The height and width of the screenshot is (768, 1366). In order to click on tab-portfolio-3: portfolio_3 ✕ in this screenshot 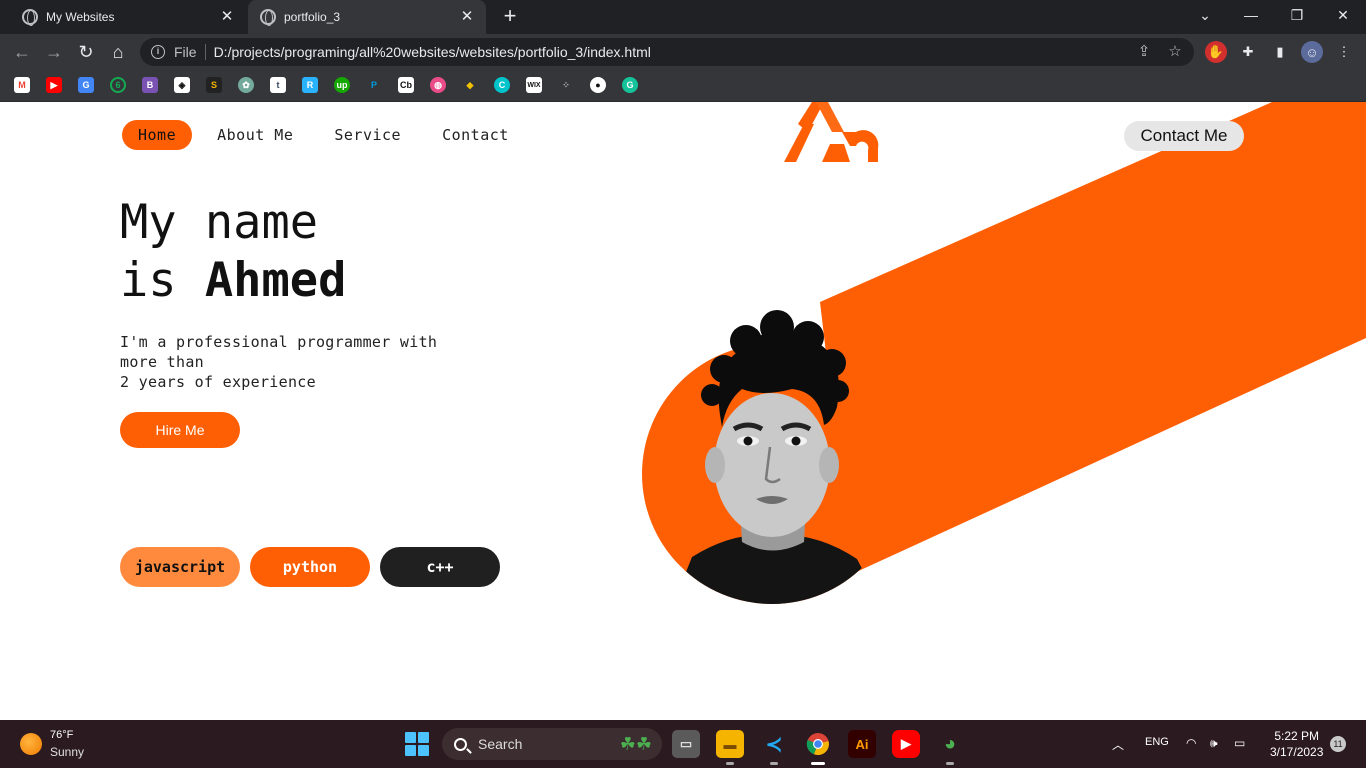, I will do `click(367, 17)`.